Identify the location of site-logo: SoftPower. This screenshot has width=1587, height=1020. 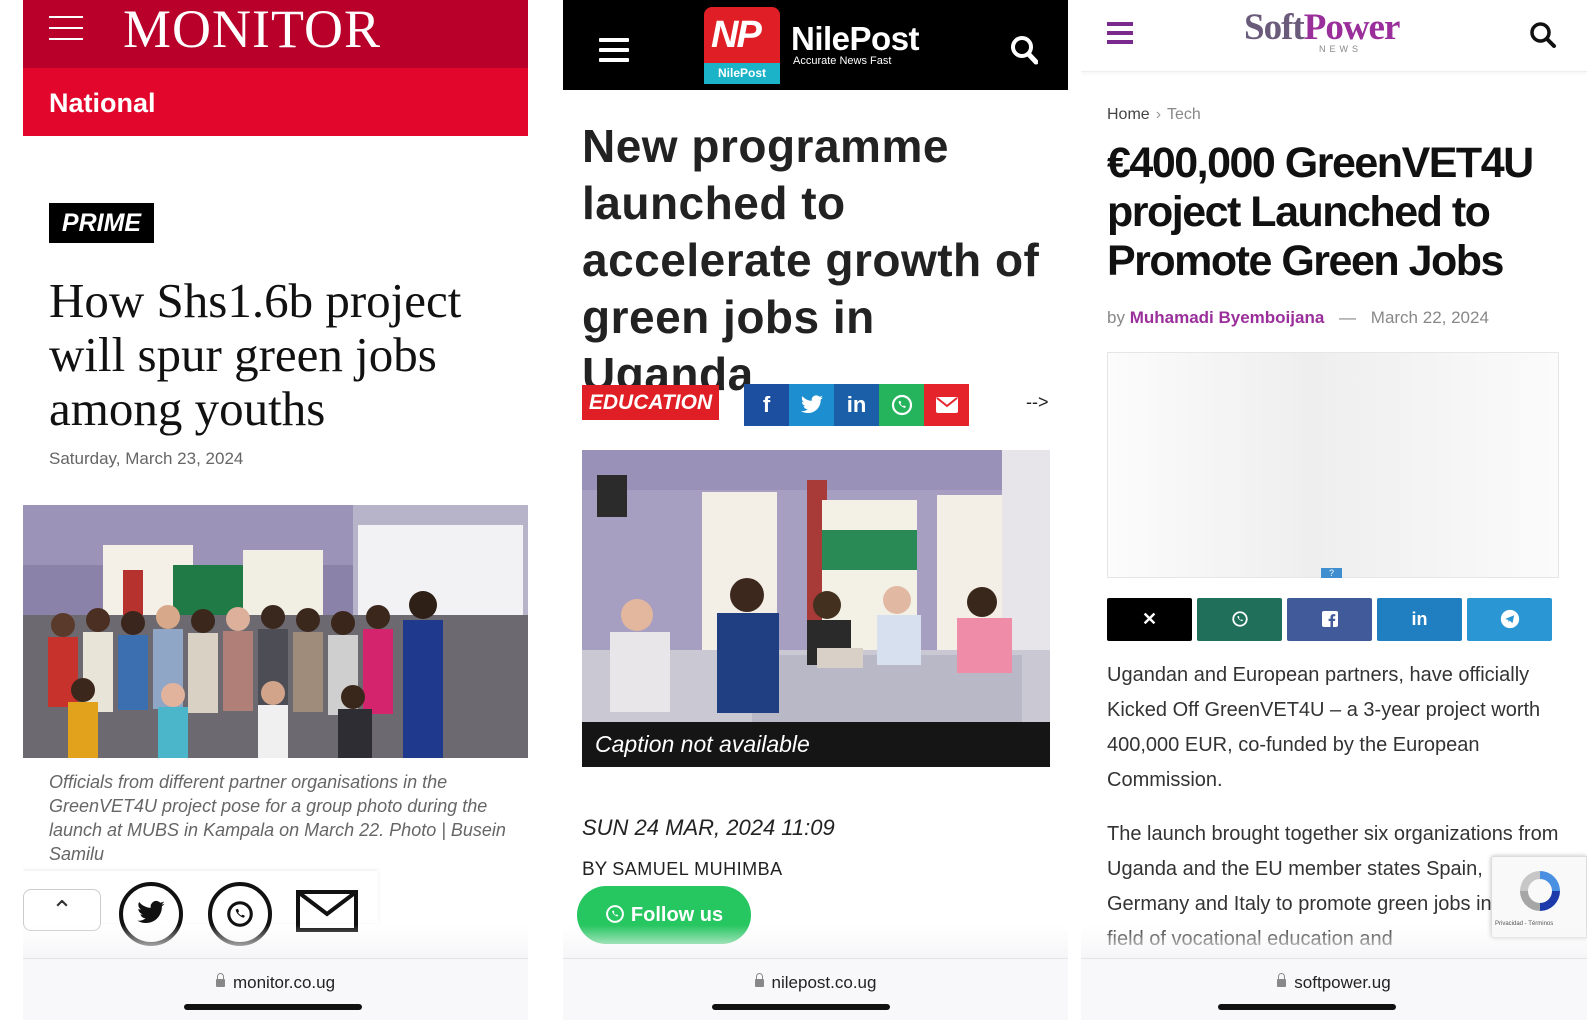
(1322, 27).